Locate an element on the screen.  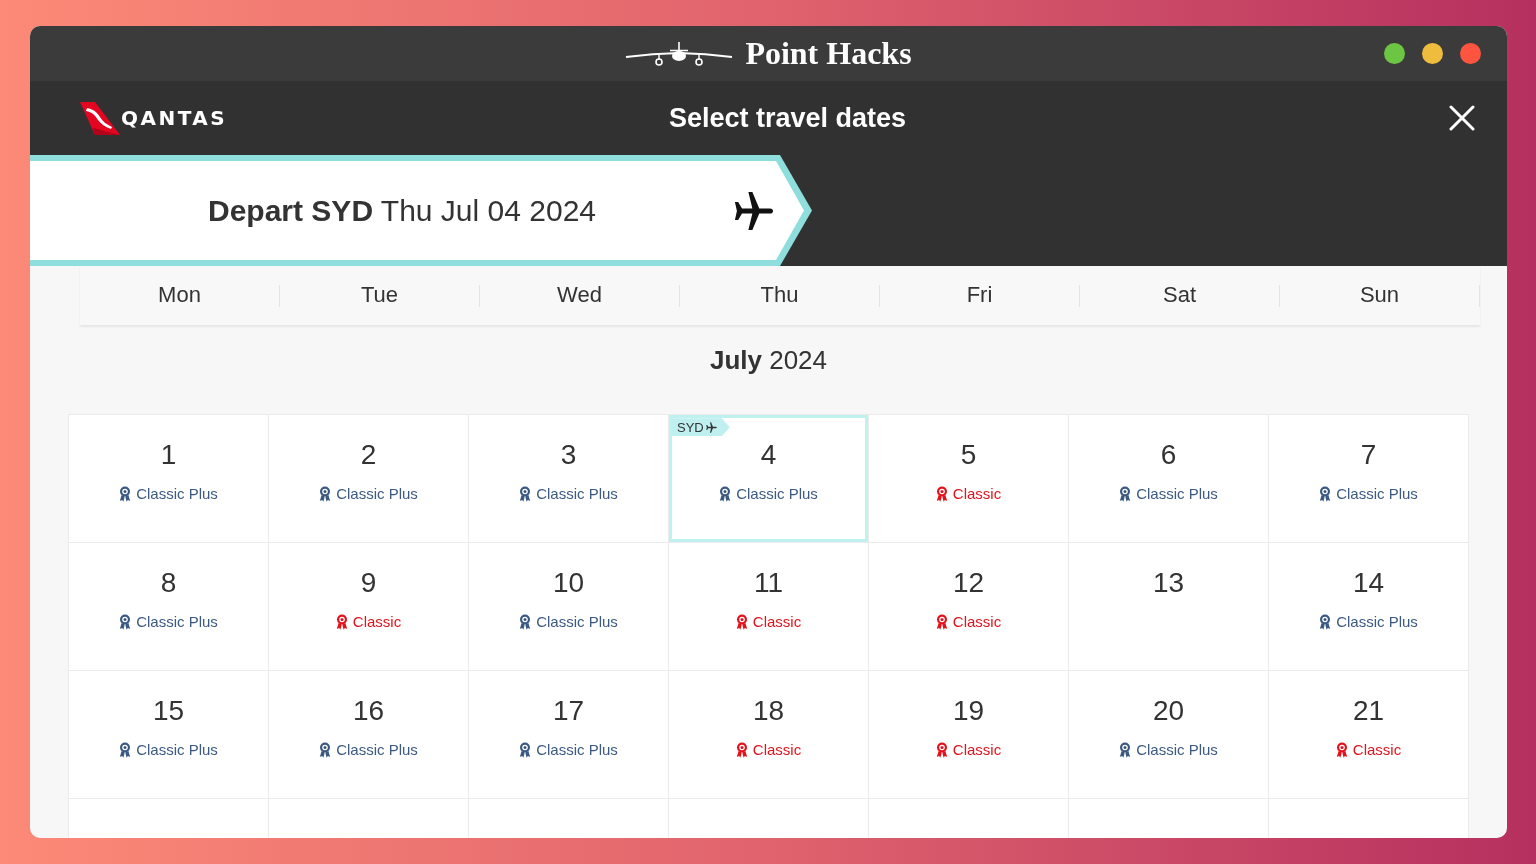
date-cell: 1 Classic Plus is located at coordinates (169, 479).